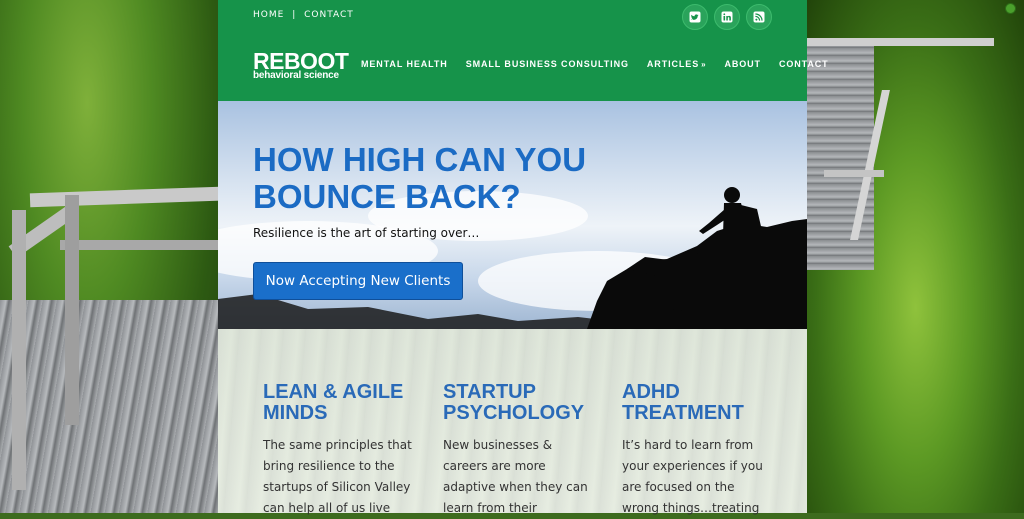 This screenshot has height=519, width=1024. I want to click on feature-title-line1: LEAN & AGILE, so click(333, 392).